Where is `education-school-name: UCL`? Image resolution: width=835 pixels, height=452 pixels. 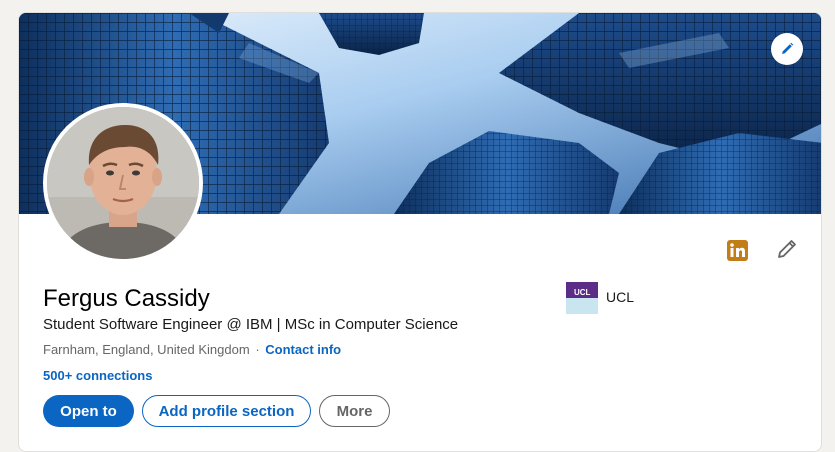 education-school-name: UCL is located at coordinates (620, 297).